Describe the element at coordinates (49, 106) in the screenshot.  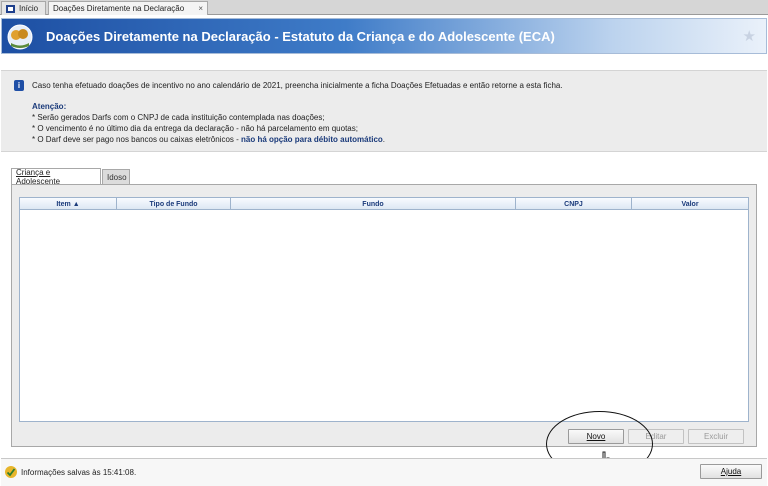
I see `attention-title: Atenção:` at that location.